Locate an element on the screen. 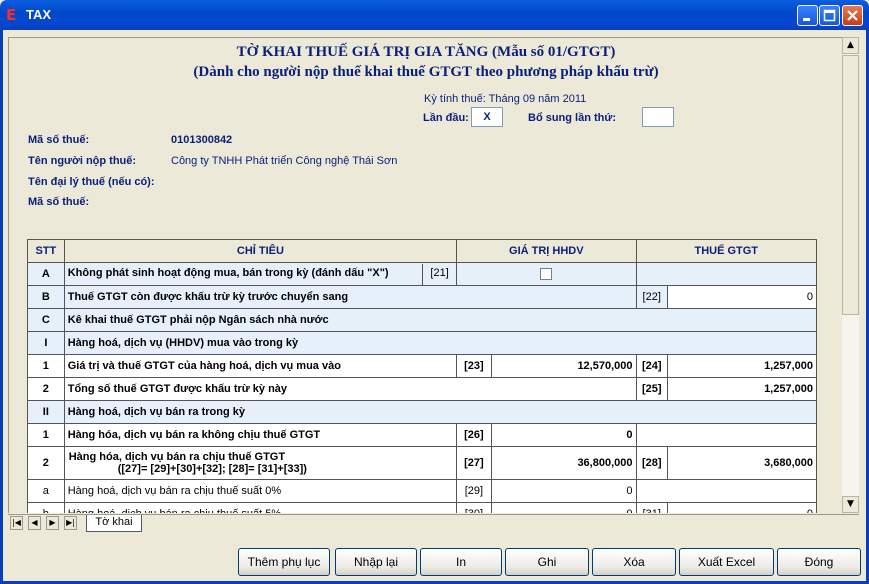  prev-icon: ◀ is located at coordinates (34, 522).